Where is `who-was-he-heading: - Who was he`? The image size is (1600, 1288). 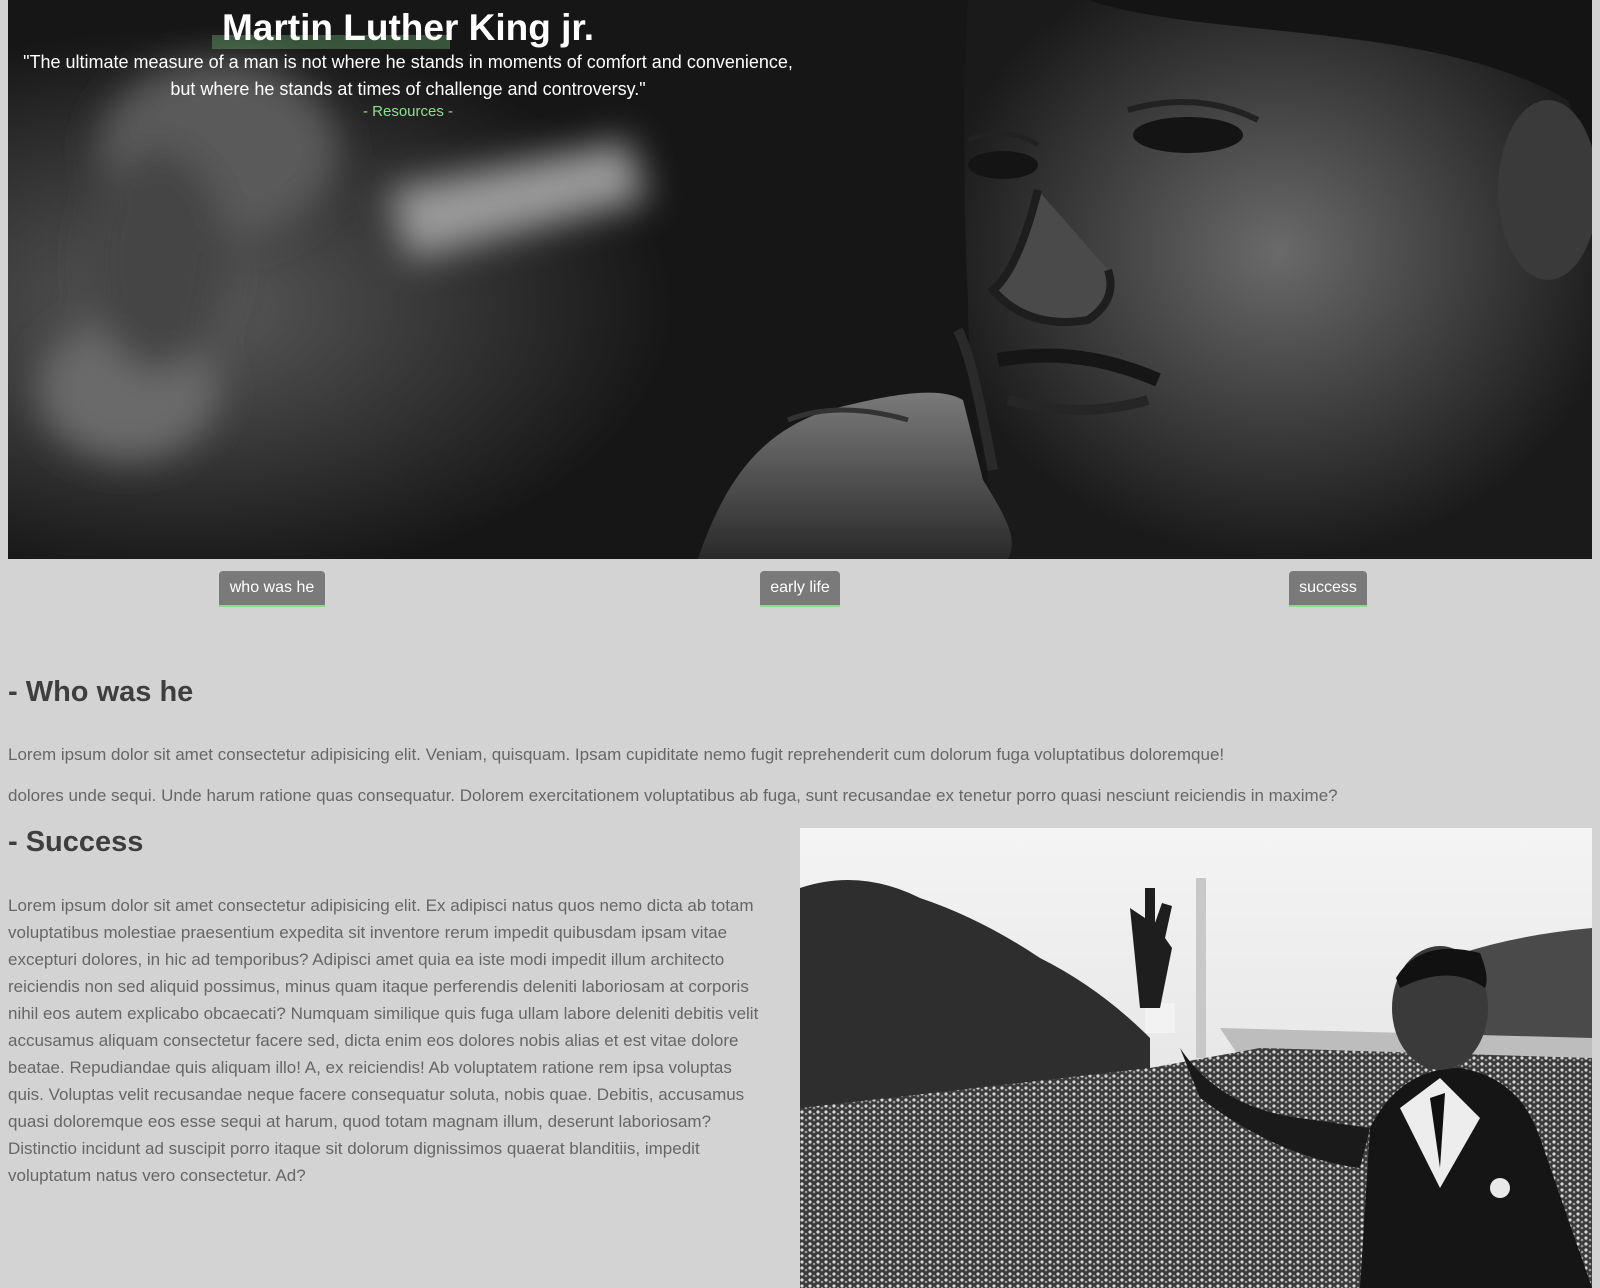 who-was-he-heading: - Who was he is located at coordinates (101, 692).